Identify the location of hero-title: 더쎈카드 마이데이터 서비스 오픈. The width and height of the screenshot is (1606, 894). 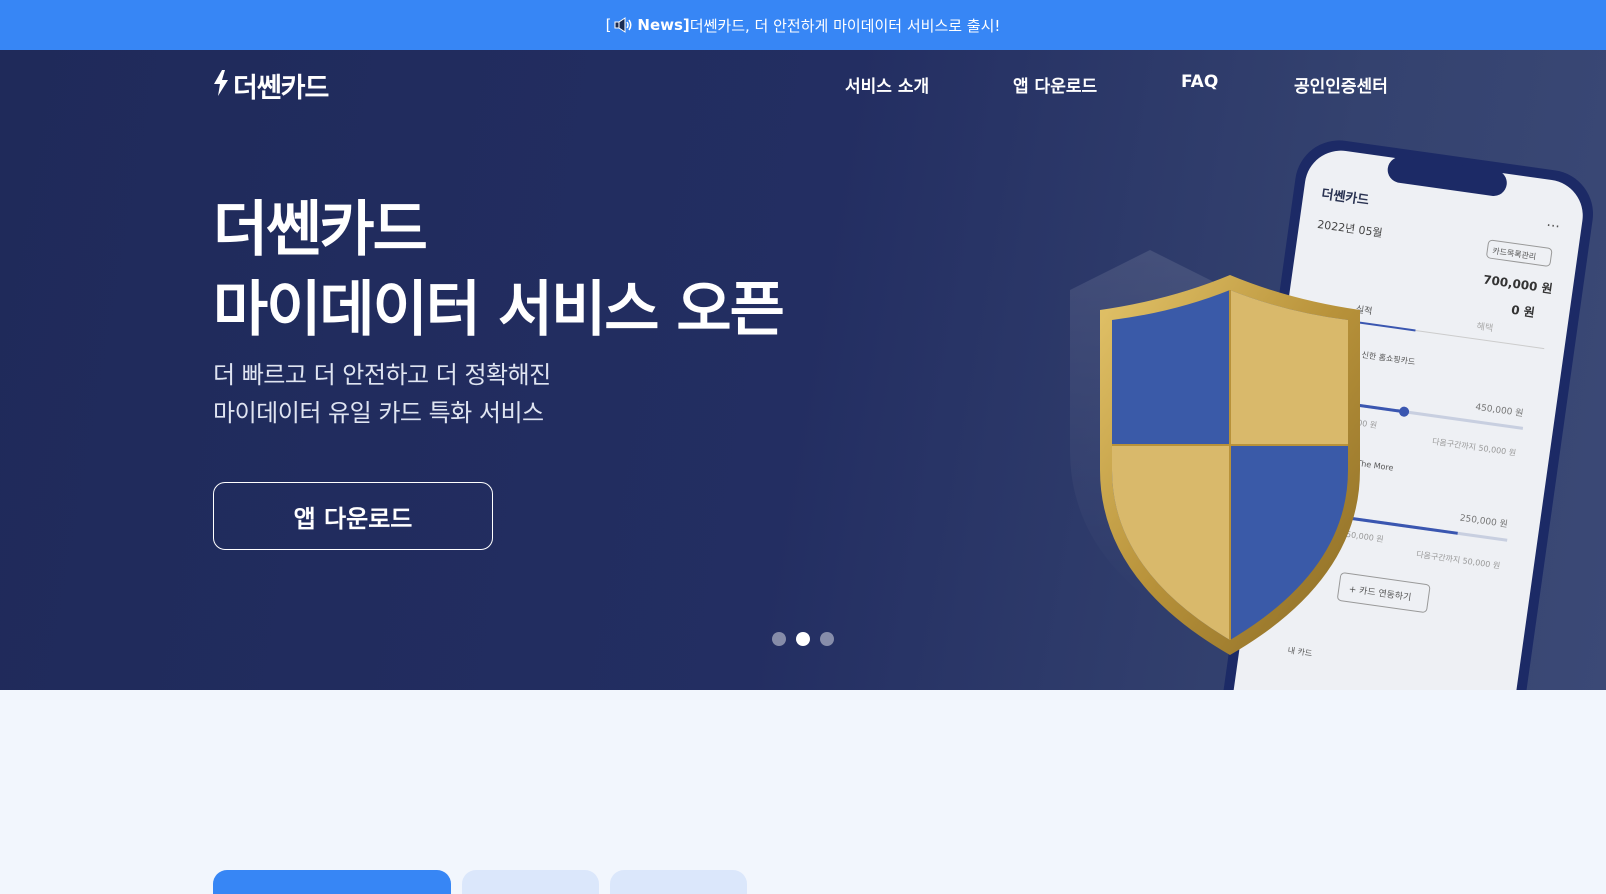
(499, 270).